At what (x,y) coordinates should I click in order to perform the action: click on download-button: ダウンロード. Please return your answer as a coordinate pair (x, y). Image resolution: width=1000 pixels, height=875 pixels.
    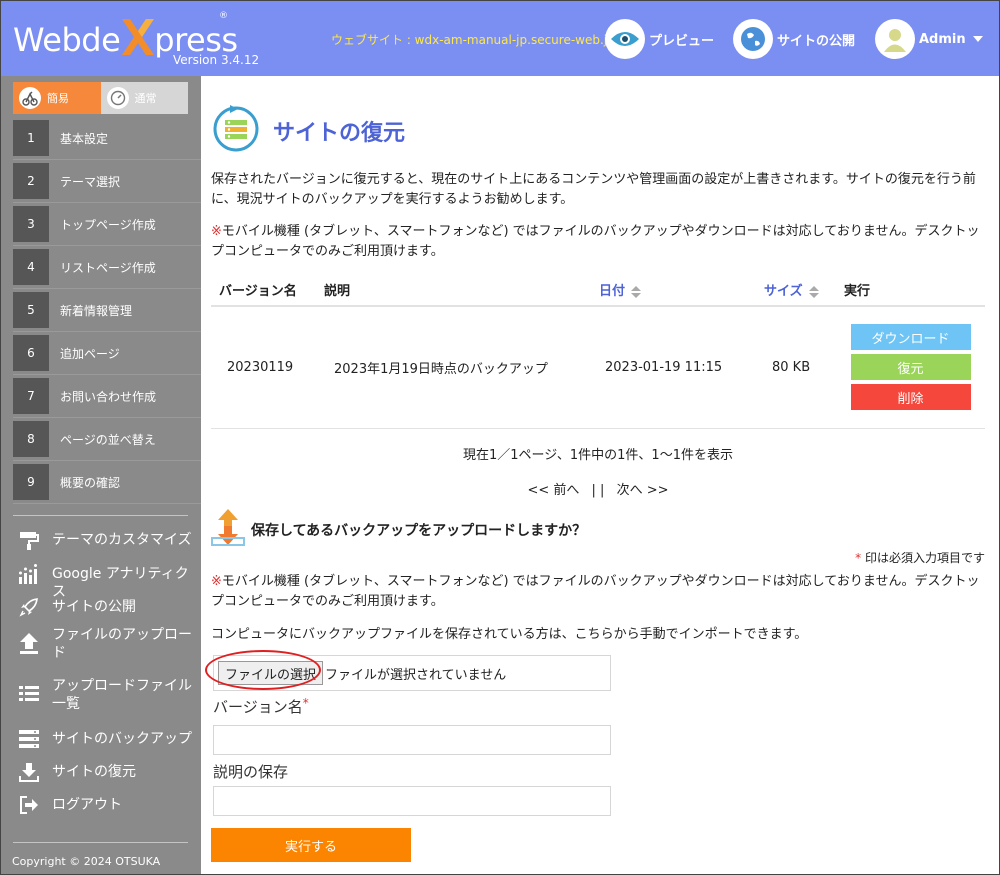
    Looking at the image, I should click on (910, 337).